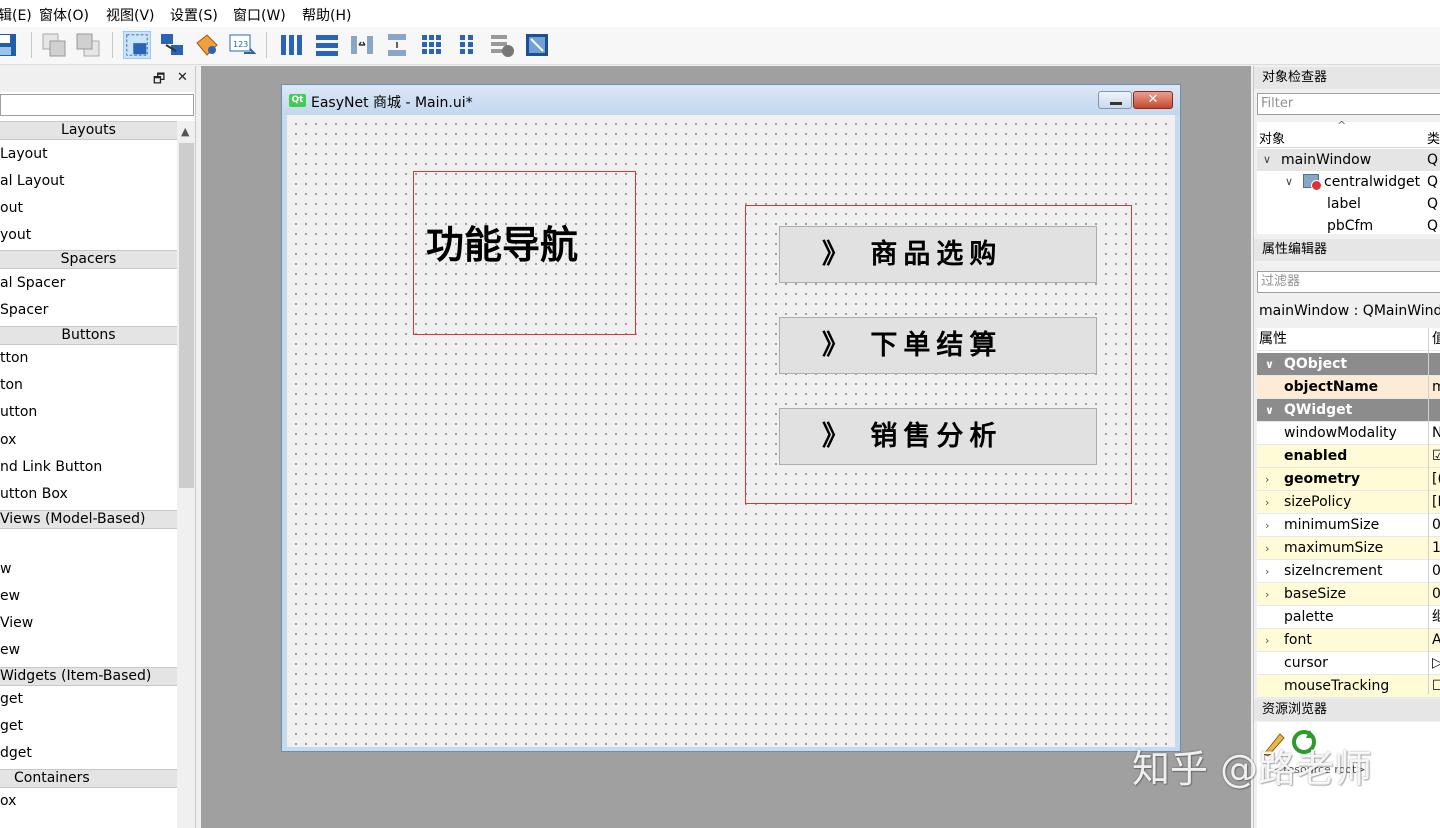 The width and height of the screenshot is (1440, 828). I want to click on bring-to-front-icon, so click(54, 45).